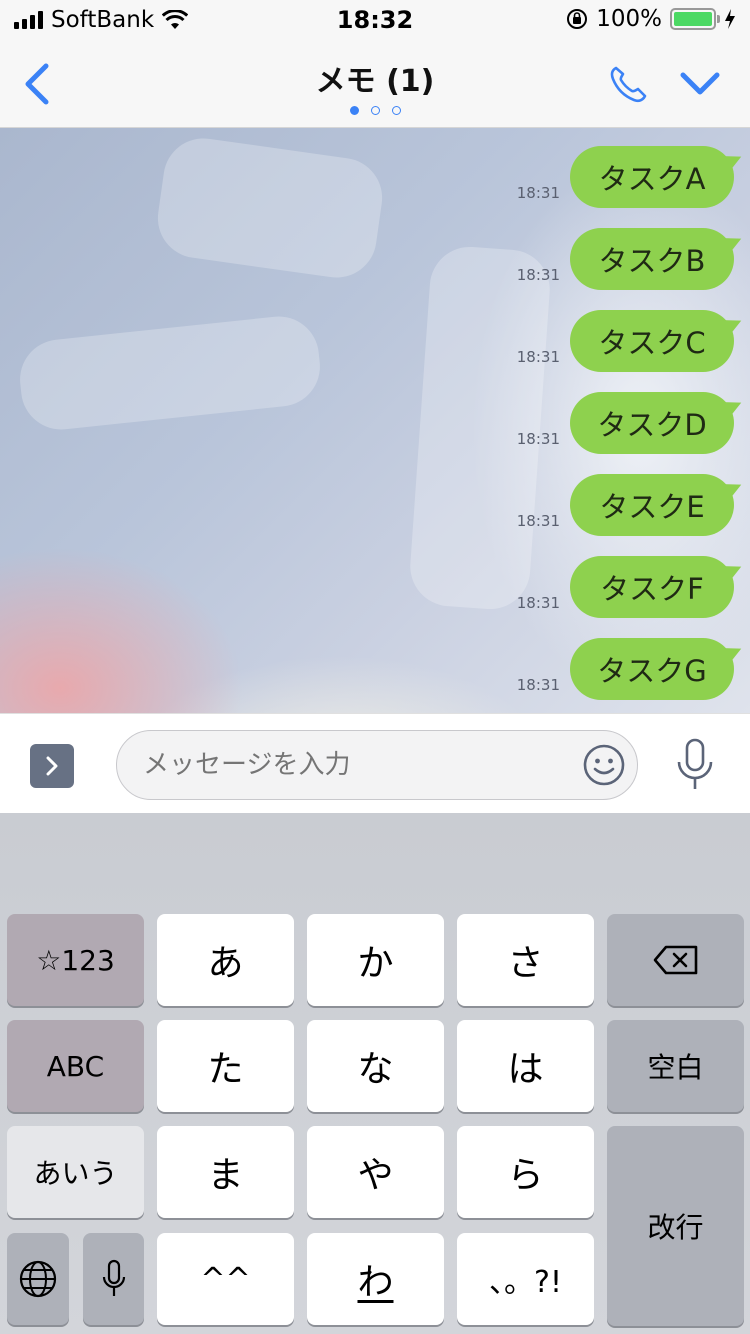  What do you see at coordinates (652, 259) in the screenshot?
I see `message-bubble: タスクB` at bounding box center [652, 259].